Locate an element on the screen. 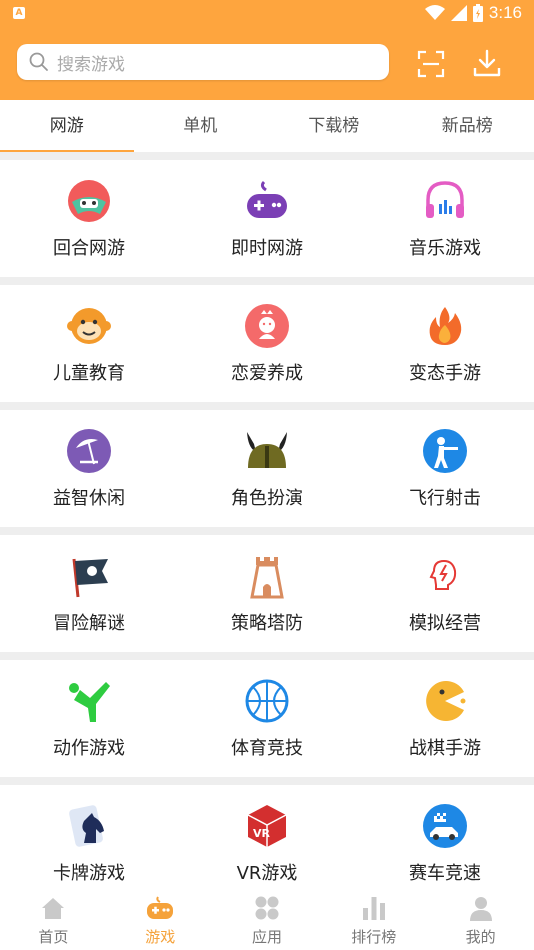 This screenshot has height=950, width=534. category-flight-shooter: 飞行射击 is located at coordinates (445, 468).